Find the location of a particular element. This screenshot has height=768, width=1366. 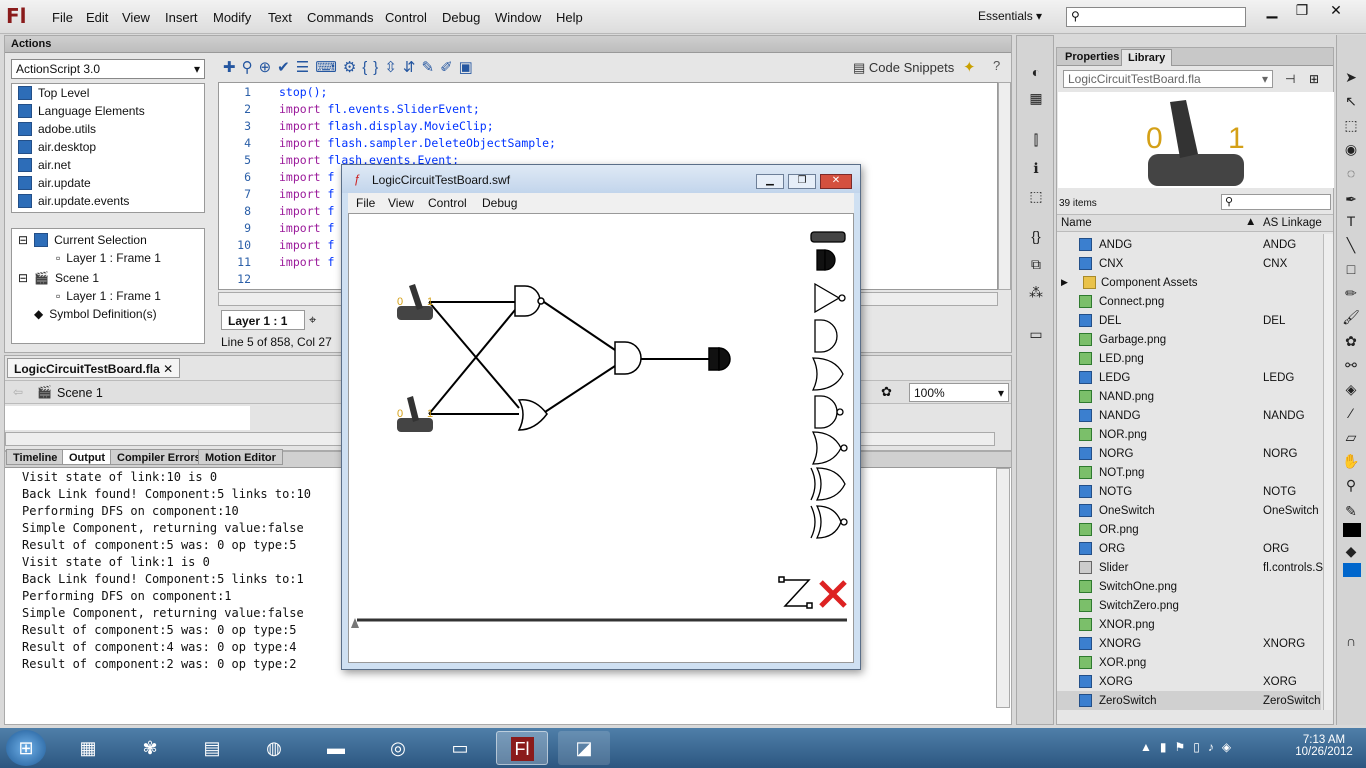

add-item-icon: ✚ is located at coordinates (232, 67).